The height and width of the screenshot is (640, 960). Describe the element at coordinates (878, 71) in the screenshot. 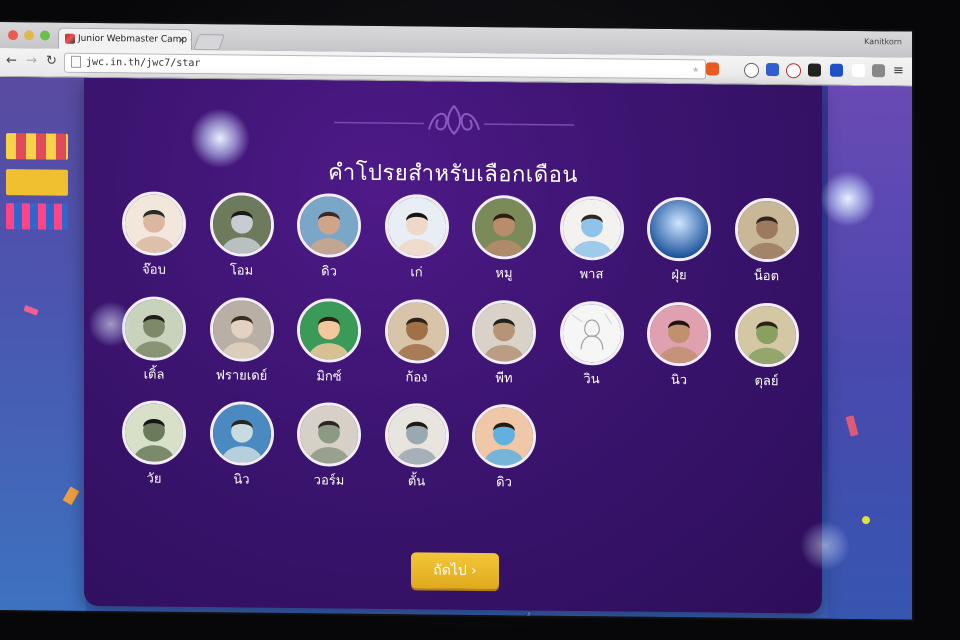

I see `extension-gear-icon` at that location.